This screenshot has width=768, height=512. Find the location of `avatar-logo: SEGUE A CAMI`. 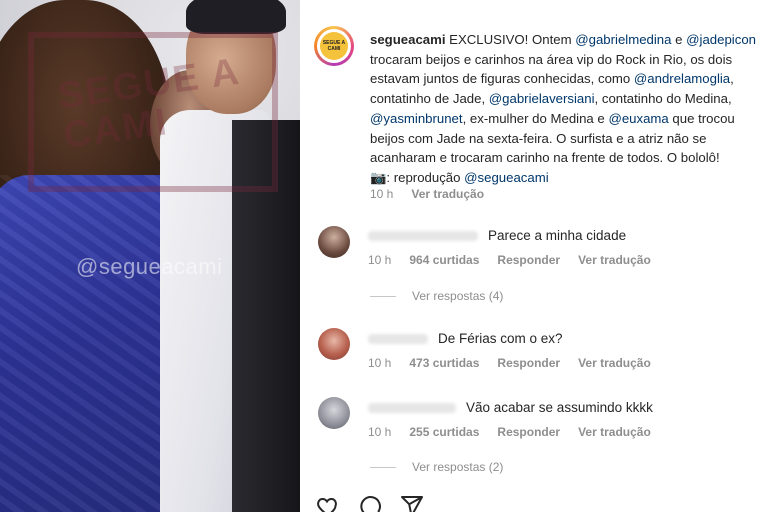

avatar-logo: SEGUE A CAMI is located at coordinates (334, 46).